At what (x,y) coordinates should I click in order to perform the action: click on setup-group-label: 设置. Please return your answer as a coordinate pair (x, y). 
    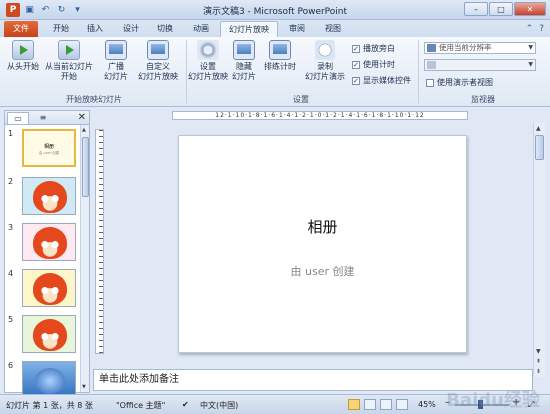
    Looking at the image, I should click on (301, 99).